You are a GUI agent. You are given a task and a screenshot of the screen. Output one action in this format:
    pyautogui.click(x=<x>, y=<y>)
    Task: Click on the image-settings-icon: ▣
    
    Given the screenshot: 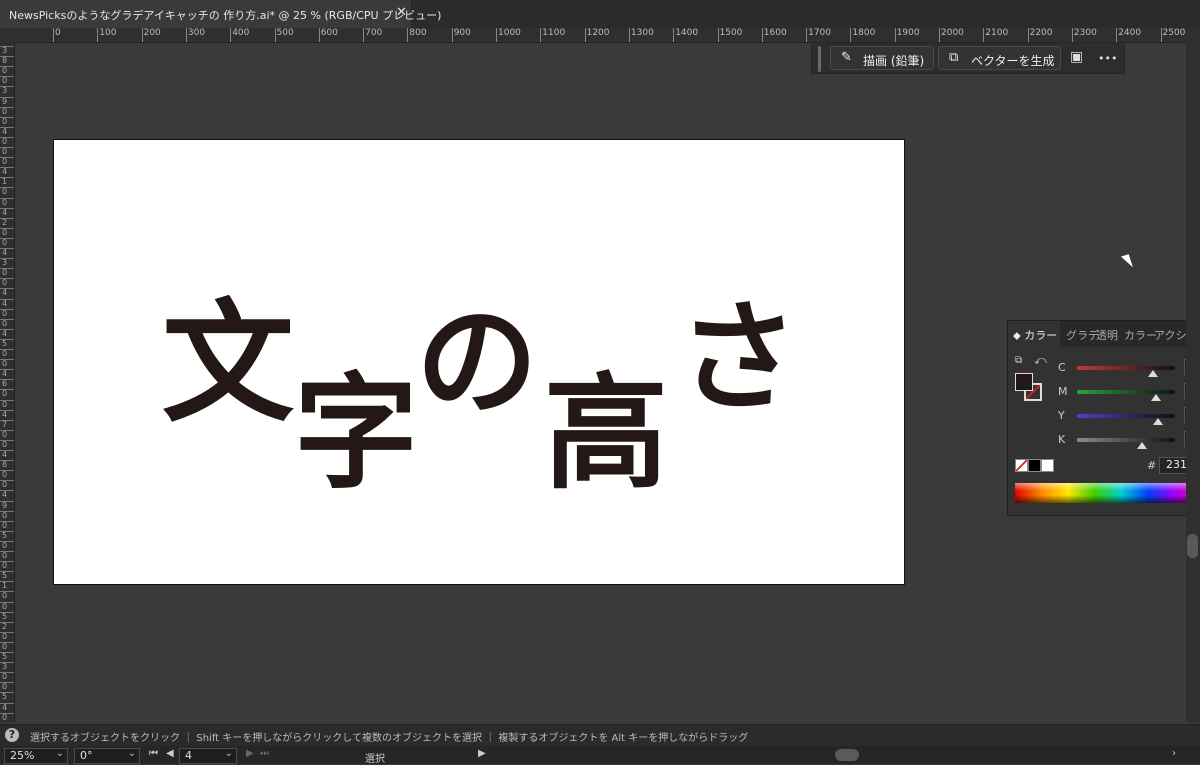 What is the action you would take?
    pyautogui.click(x=1076, y=57)
    